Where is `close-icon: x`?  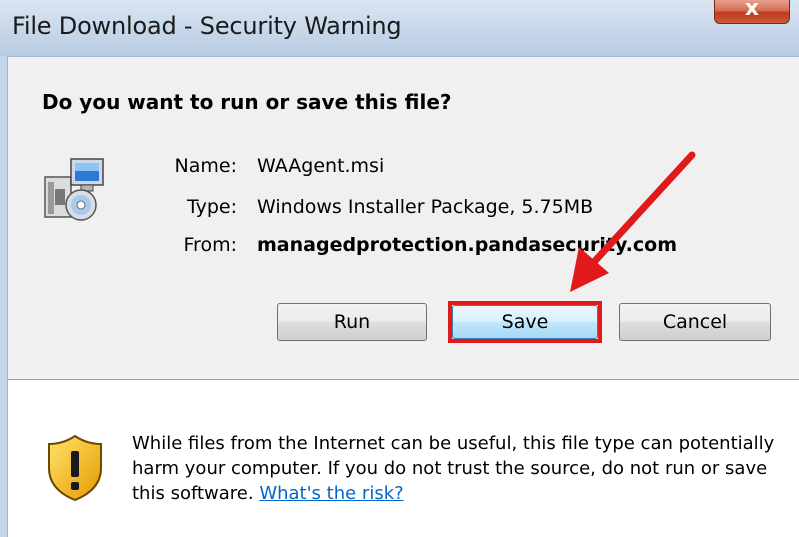
close-icon: x is located at coordinates (752, 10).